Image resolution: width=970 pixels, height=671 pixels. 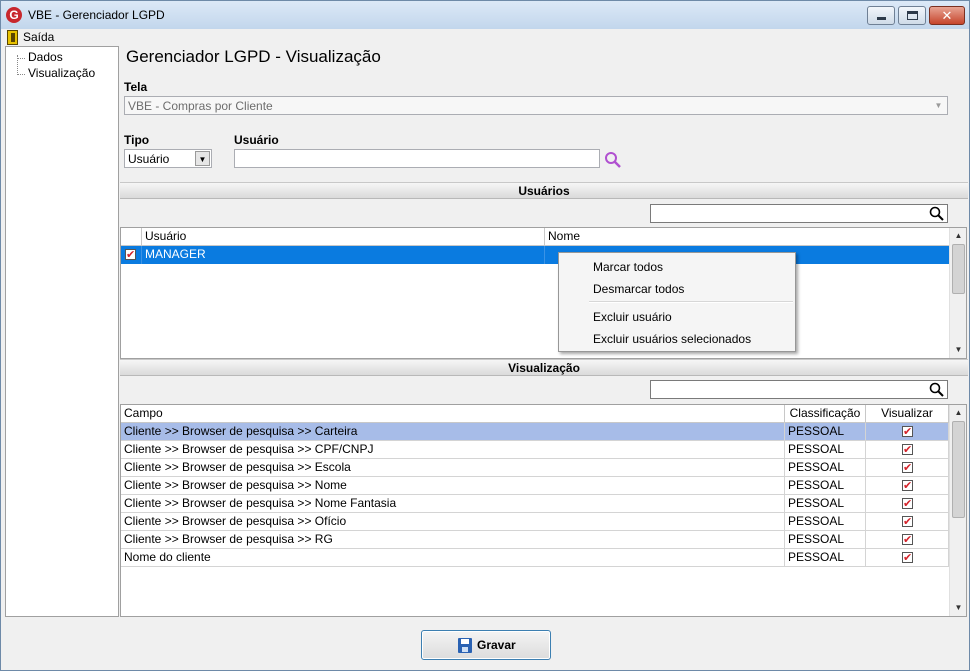 What do you see at coordinates (485, 15) in the screenshot?
I see `title-bar: G VBE - Gerenciador LGPD ✕` at bounding box center [485, 15].